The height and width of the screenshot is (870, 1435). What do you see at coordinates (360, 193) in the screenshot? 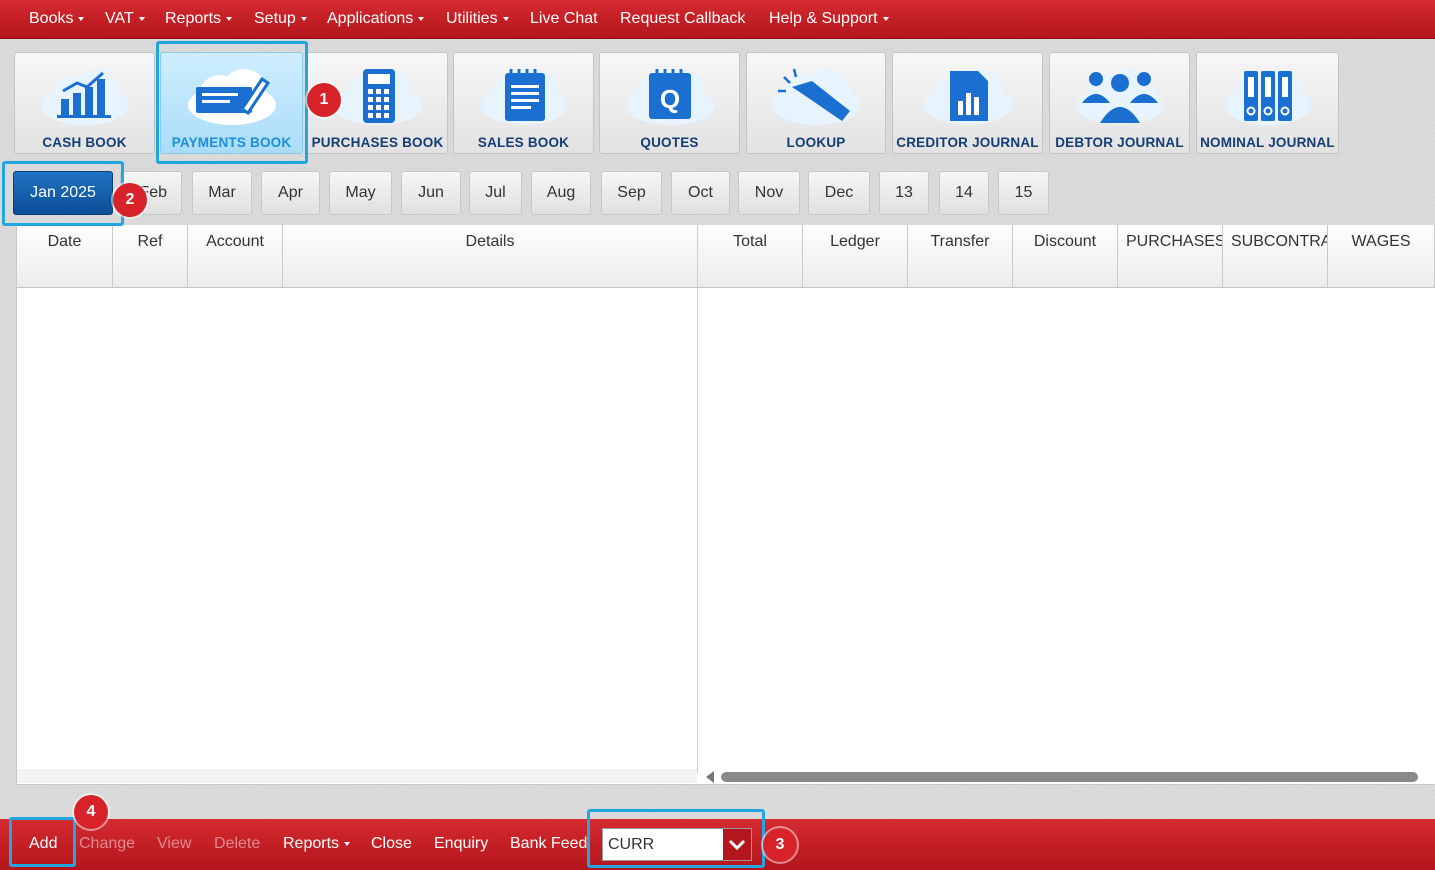
I see `month-tab-may: May` at bounding box center [360, 193].